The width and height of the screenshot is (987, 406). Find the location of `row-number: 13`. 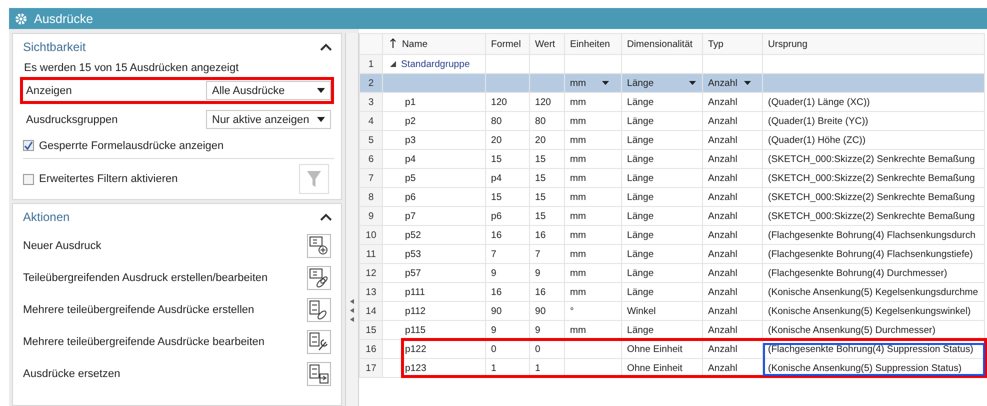

row-number: 13 is located at coordinates (371, 292).